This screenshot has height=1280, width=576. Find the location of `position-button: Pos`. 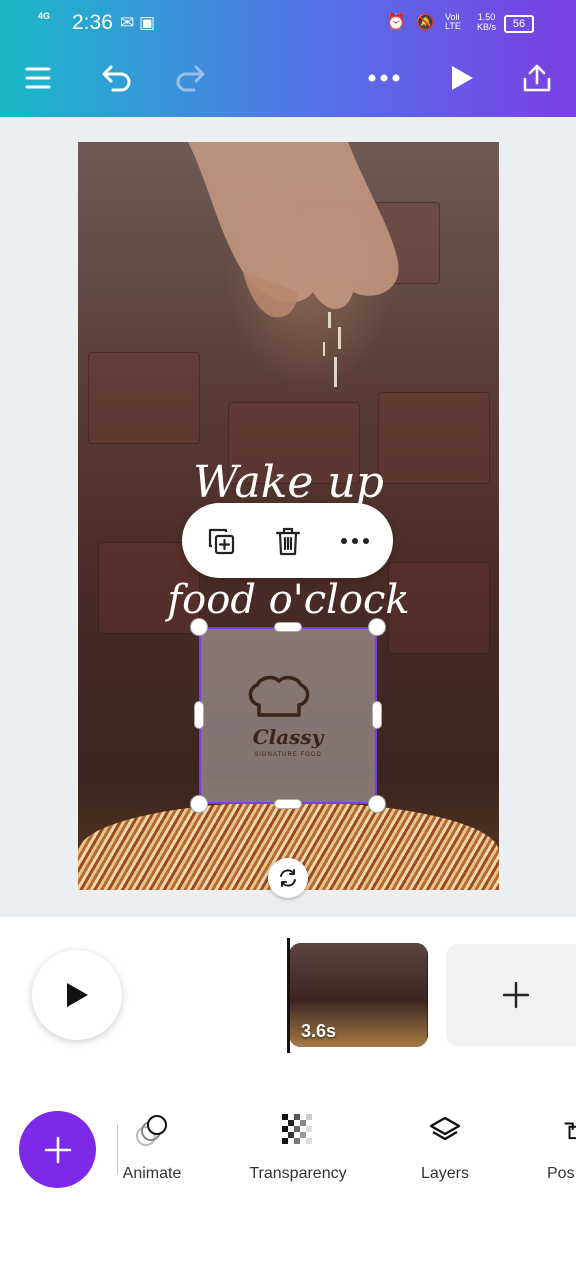

position-button: Pos is located at coordinates (559, 1148).